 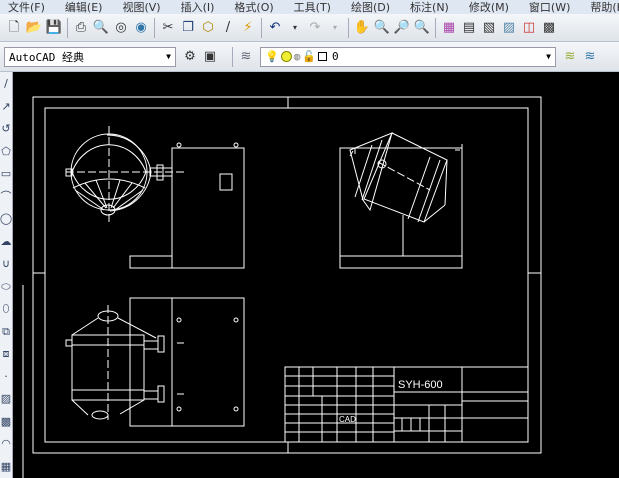 I want to click on layer-previous-icon: ≋, so click(x=590, y=57).